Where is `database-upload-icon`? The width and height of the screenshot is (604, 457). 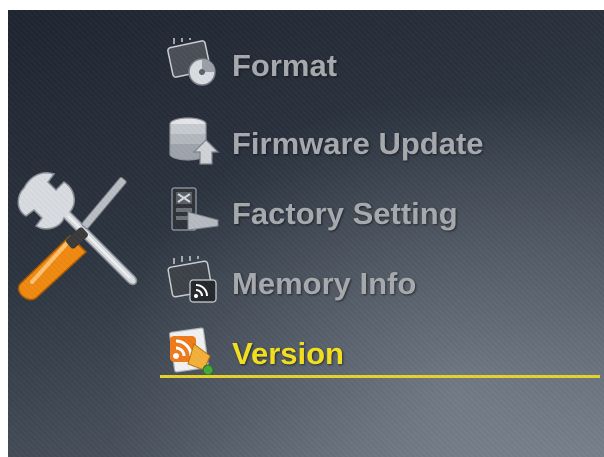 database-upload-icon is located at coordinates (194, 141).